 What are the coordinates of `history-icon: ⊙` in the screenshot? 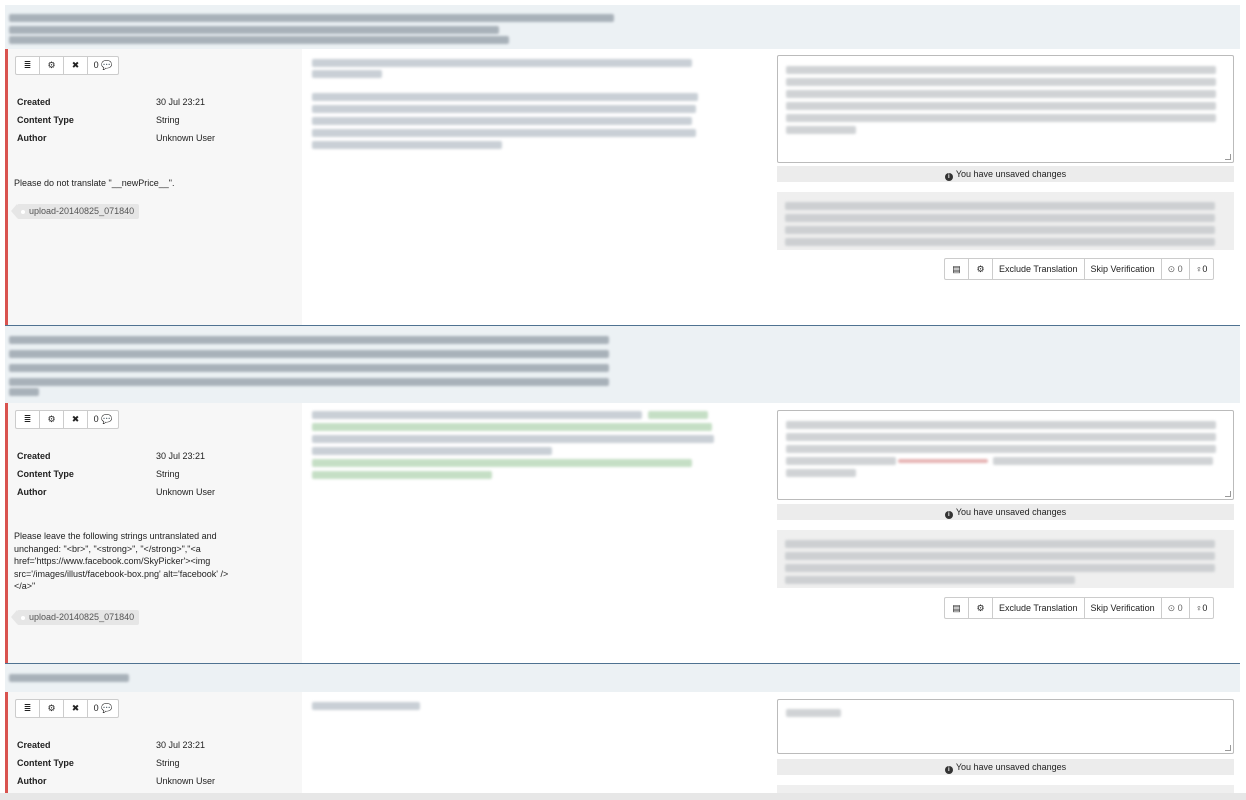 It's located at (1172, 607).